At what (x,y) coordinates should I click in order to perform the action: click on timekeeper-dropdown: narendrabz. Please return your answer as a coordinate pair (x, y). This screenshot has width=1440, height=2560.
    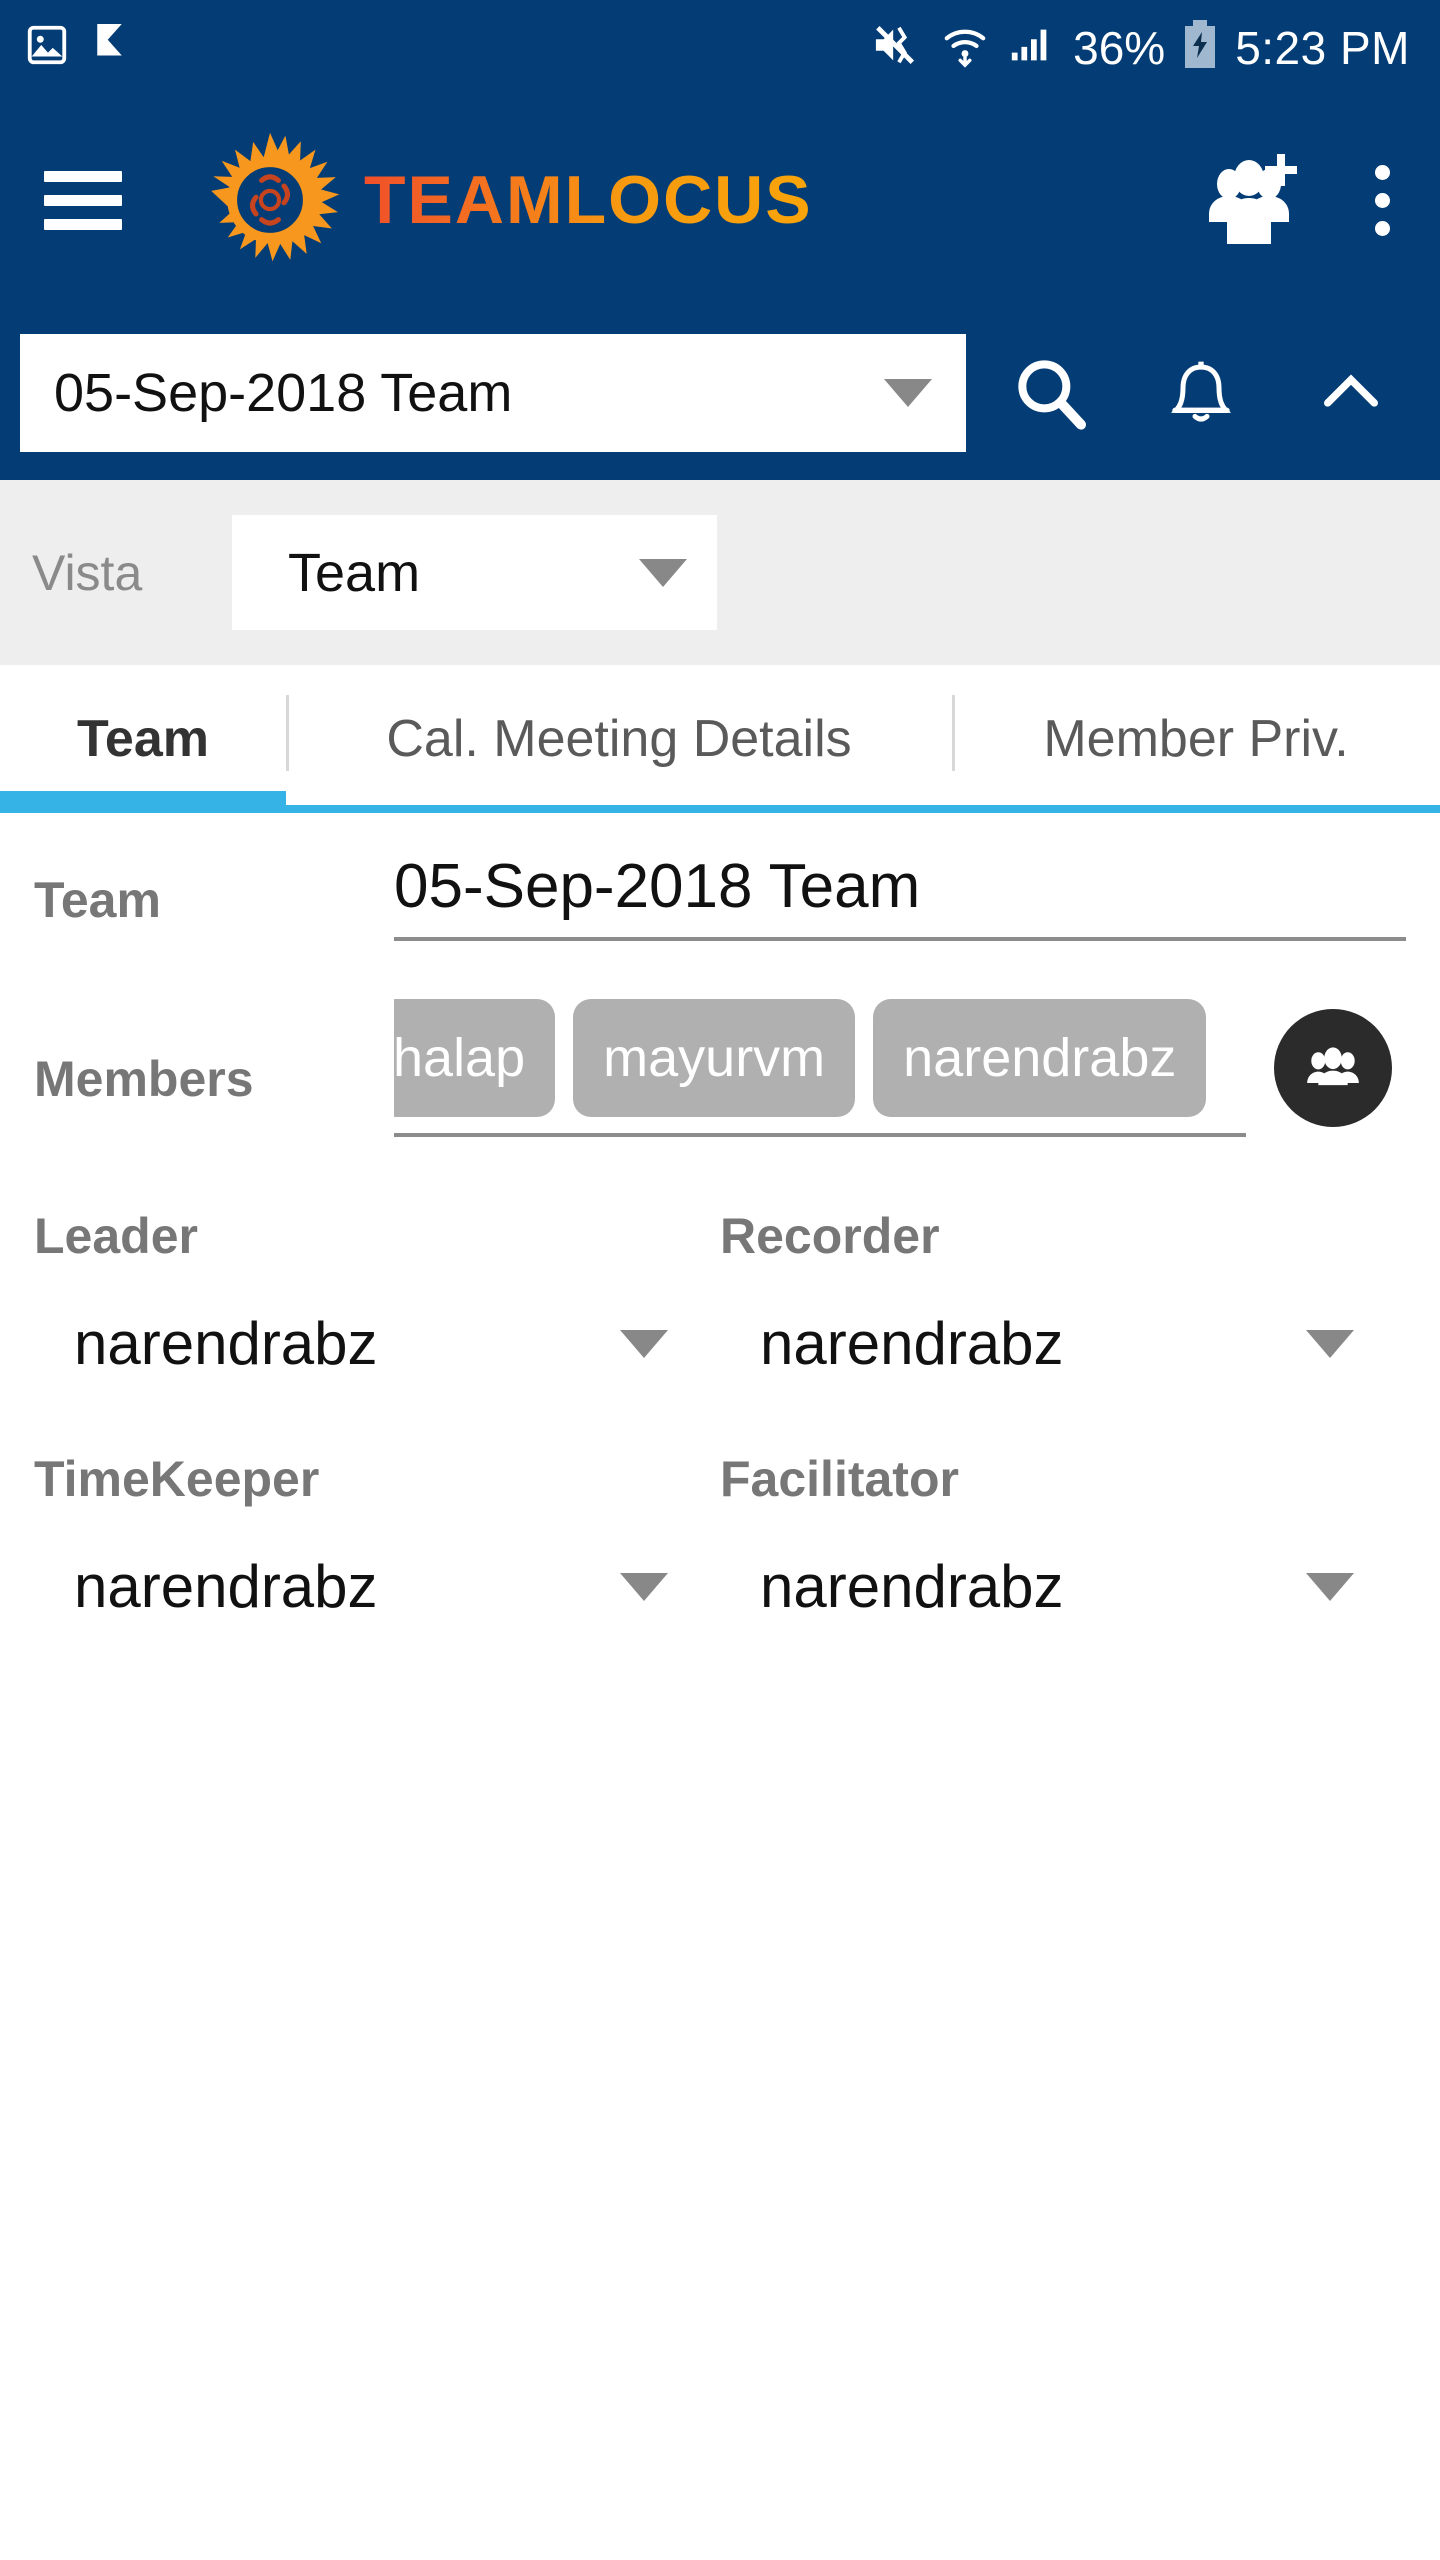
    Looking at the image, I should click on (377, 1586).